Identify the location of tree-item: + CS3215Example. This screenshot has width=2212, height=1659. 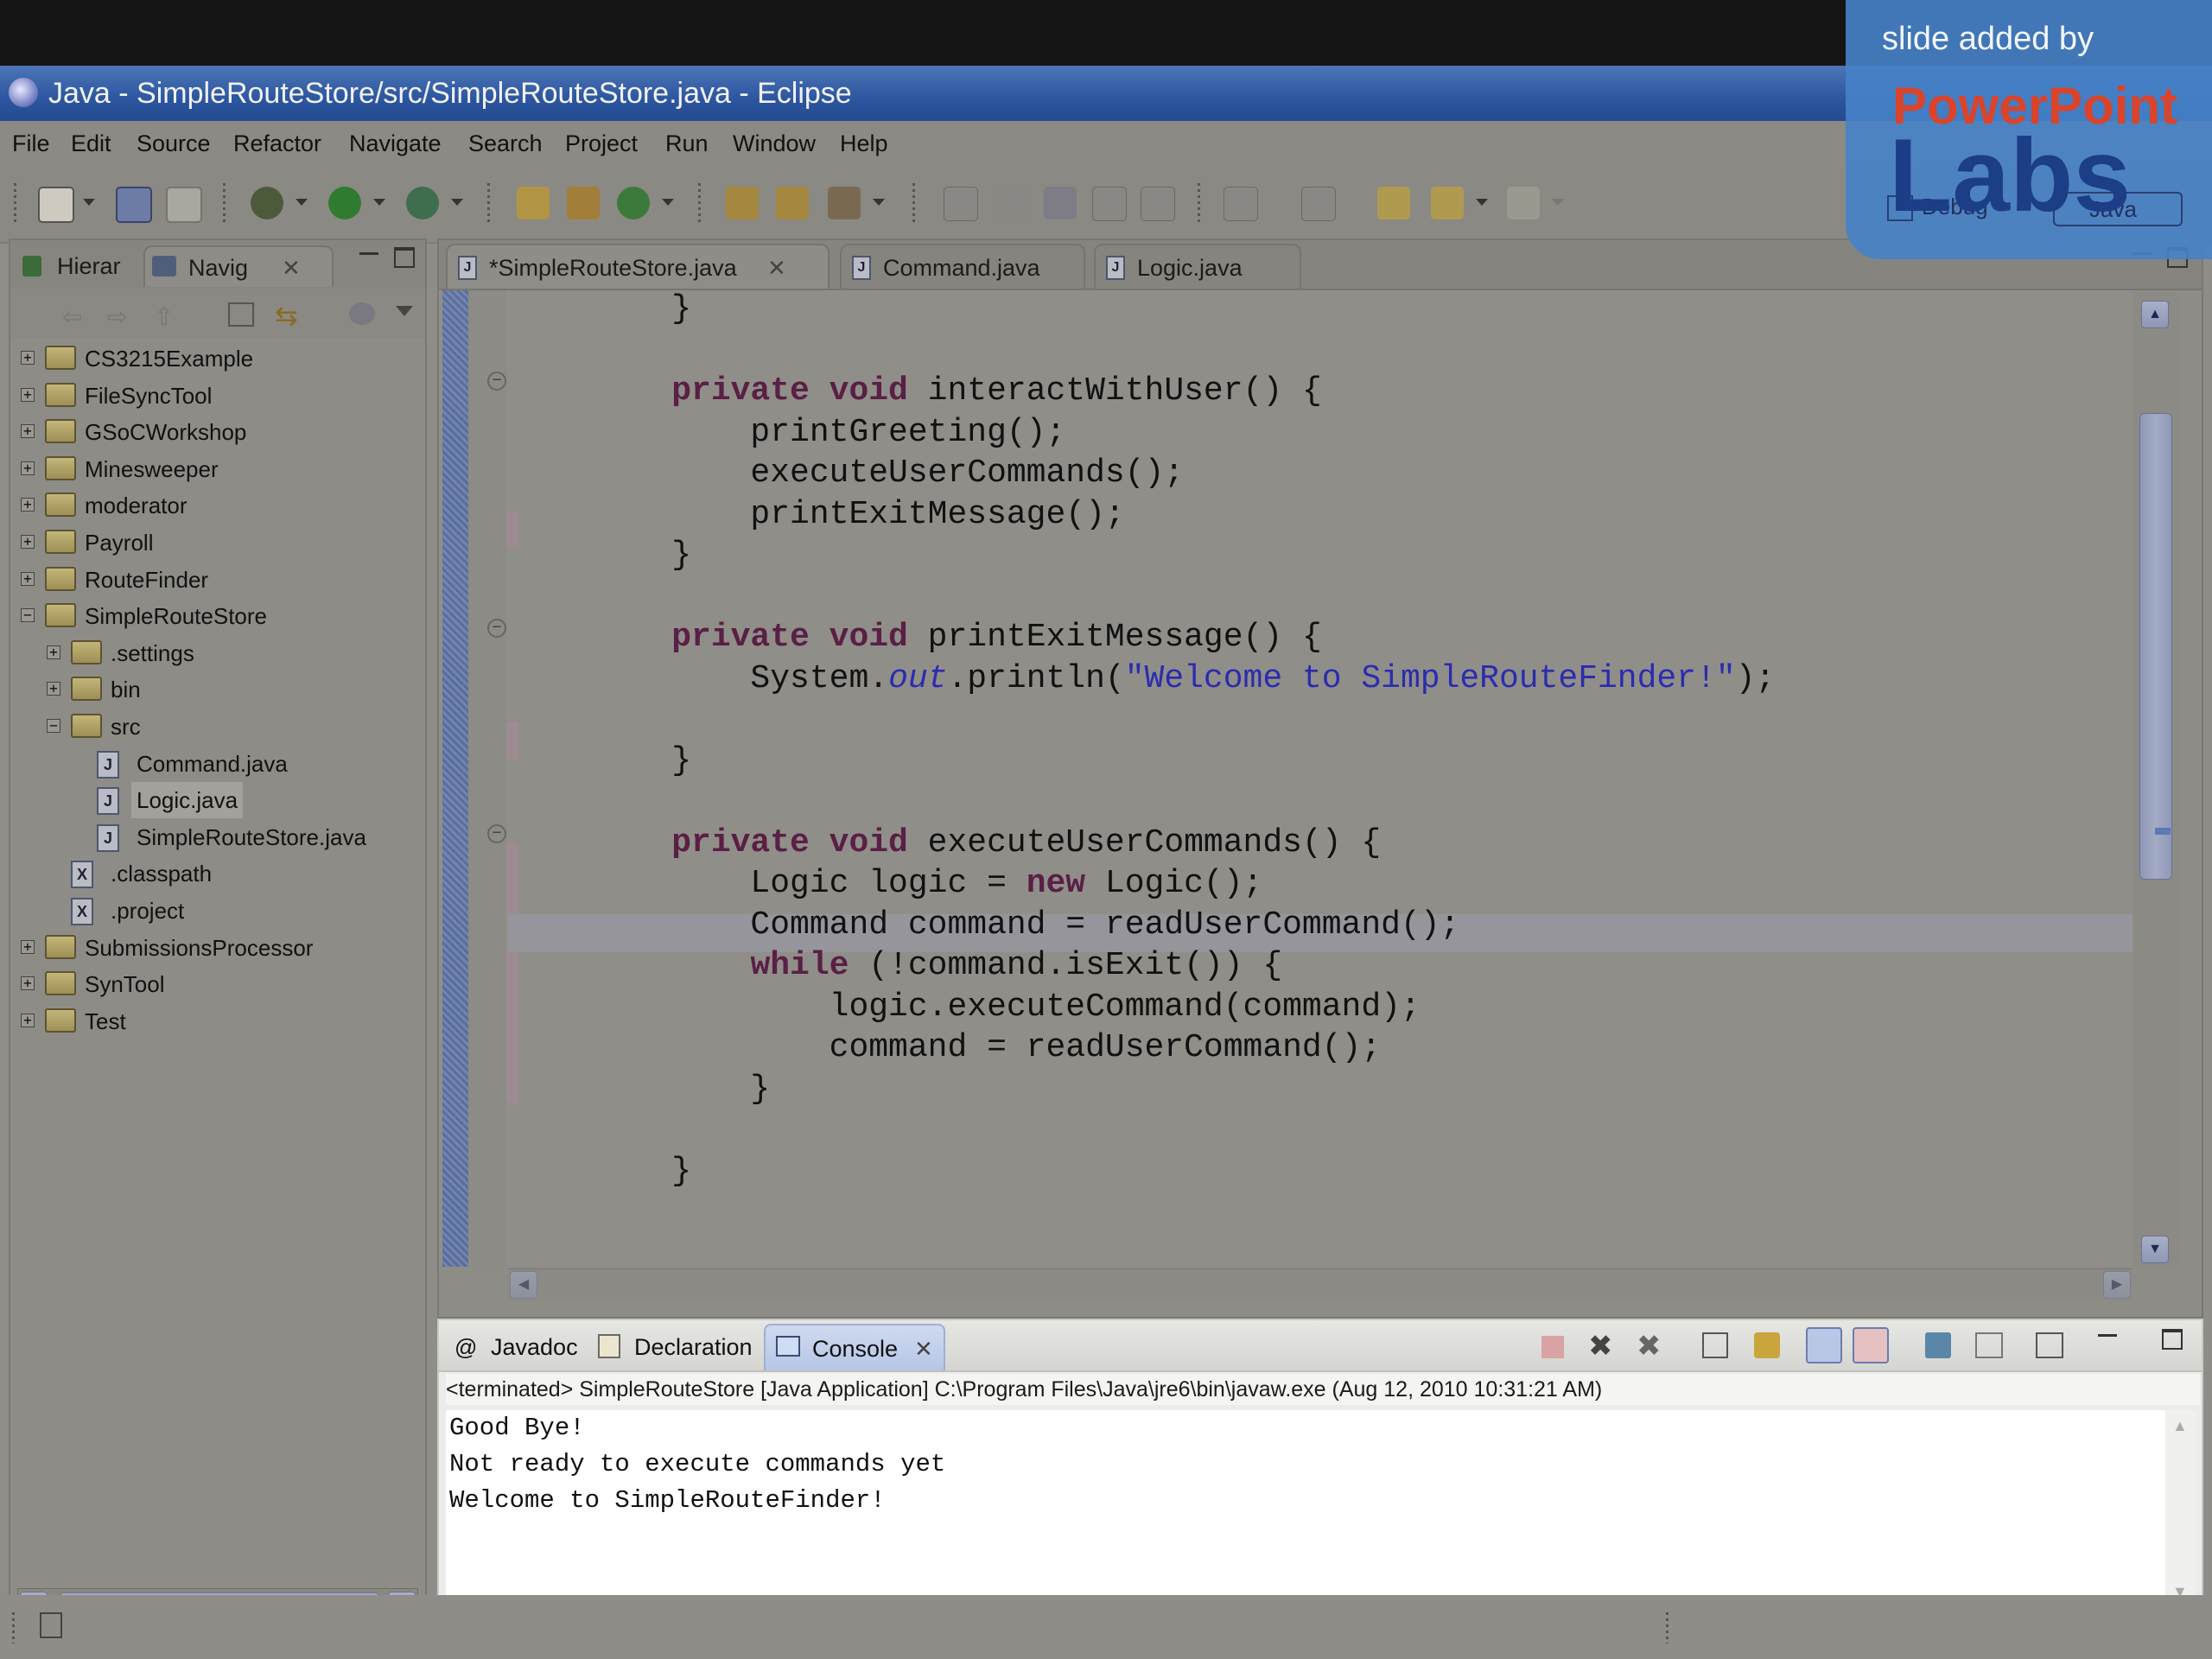
(218, 358).